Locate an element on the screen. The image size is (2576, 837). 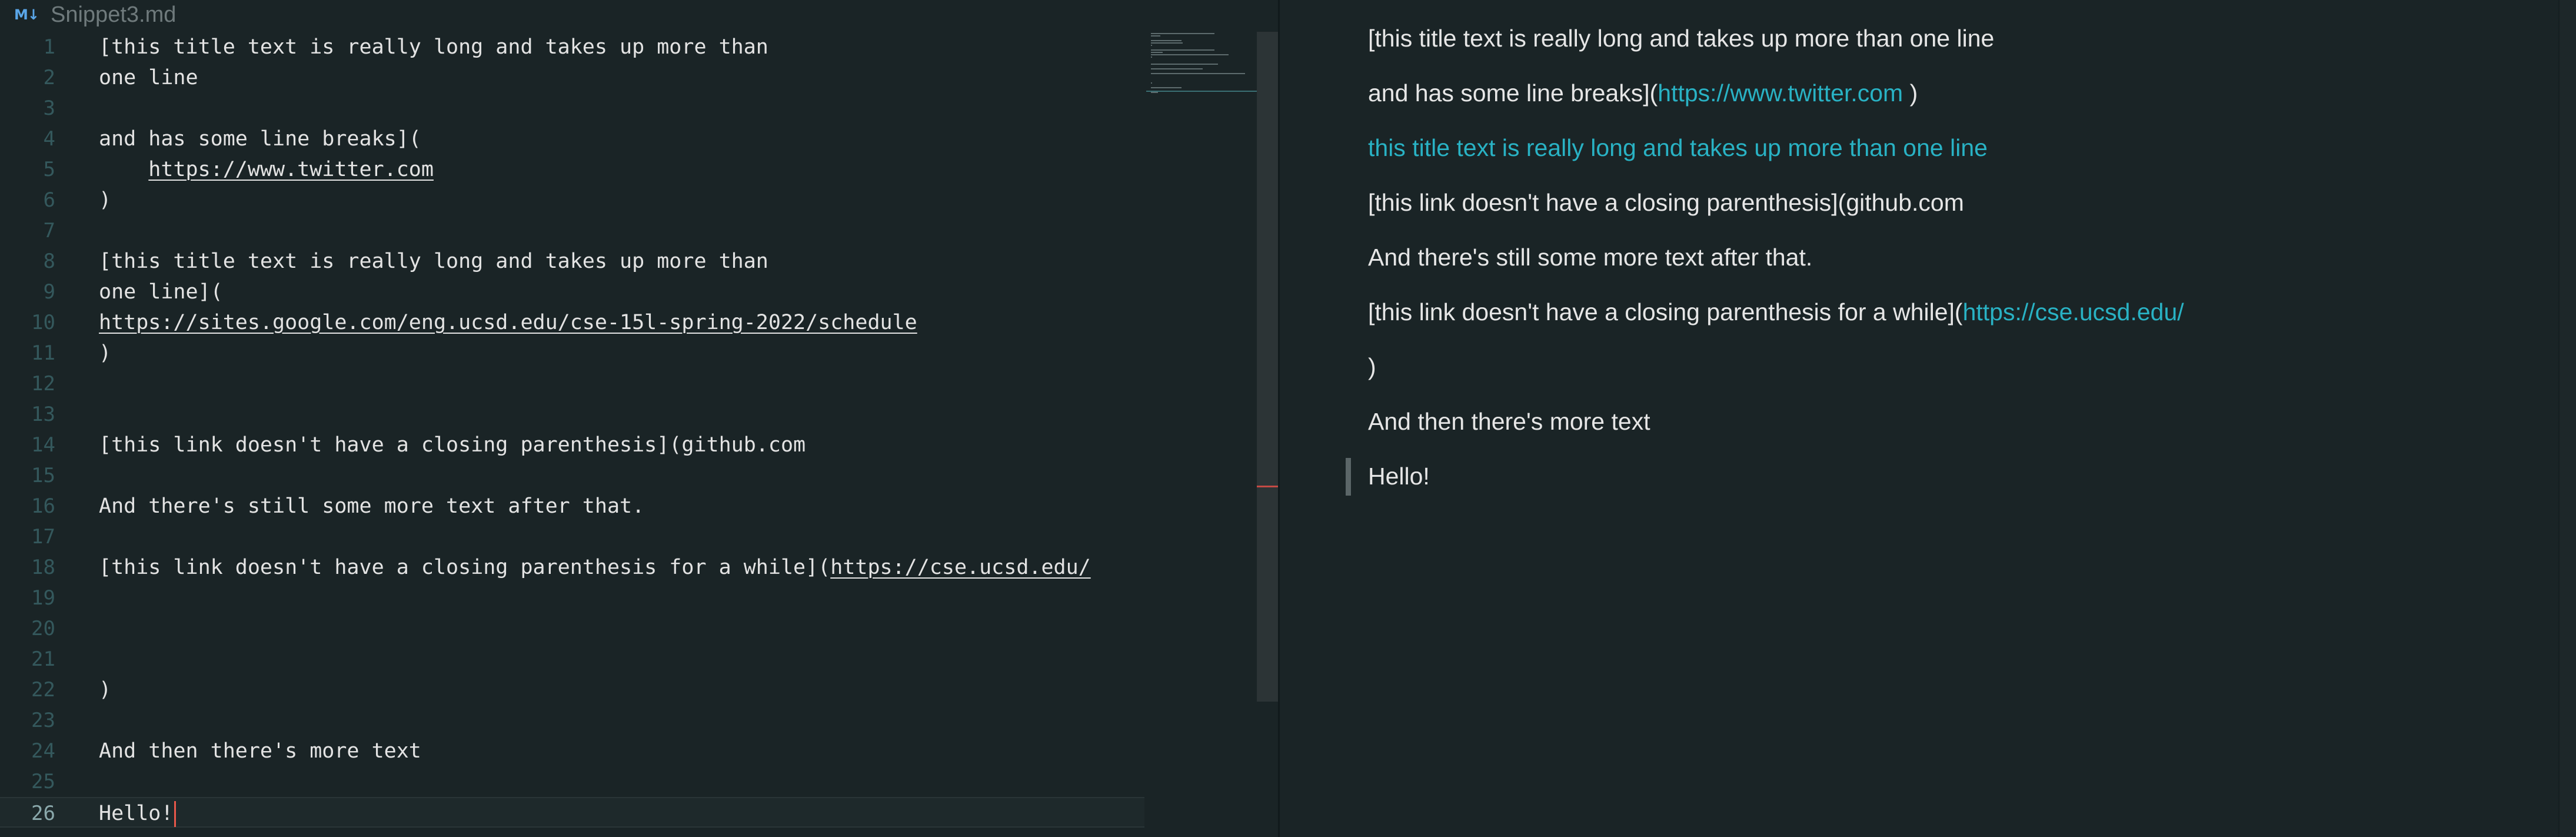
code-line: 5 https://www.twitter.com is located at coordinates (572, 170).